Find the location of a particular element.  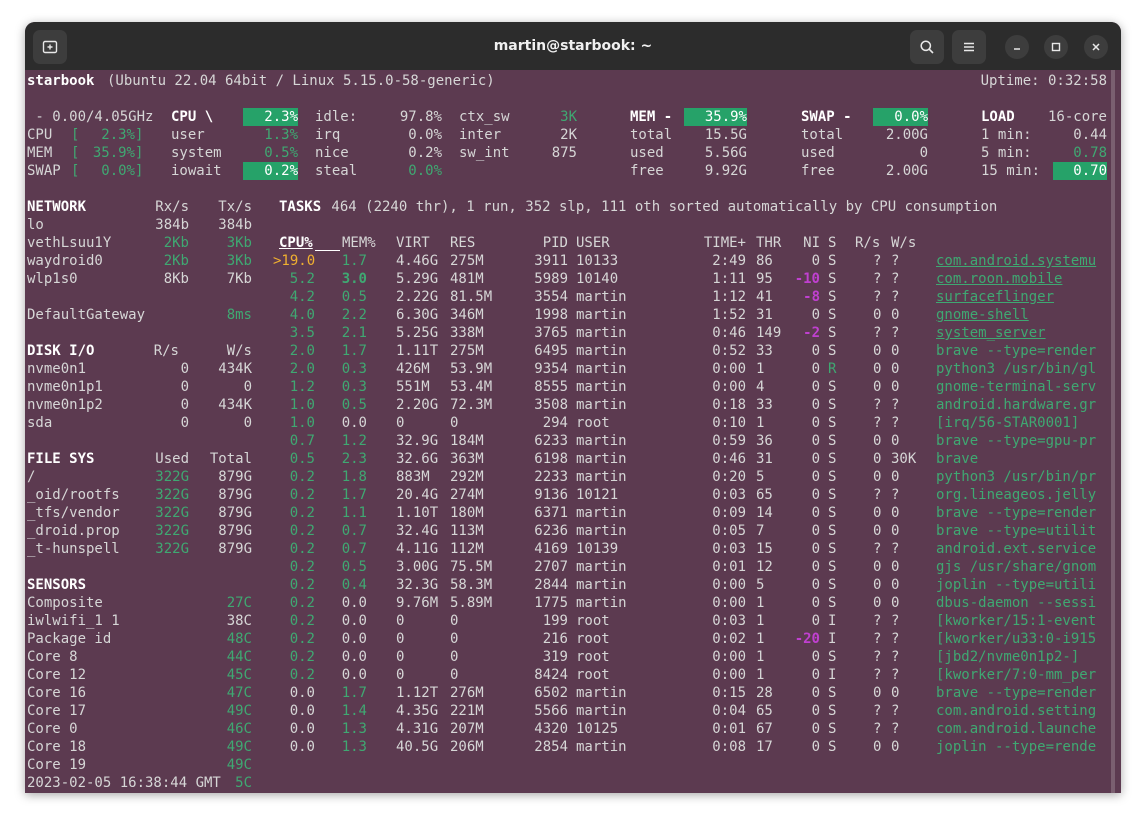

maximize-button is located at coordinates (1056, 47).